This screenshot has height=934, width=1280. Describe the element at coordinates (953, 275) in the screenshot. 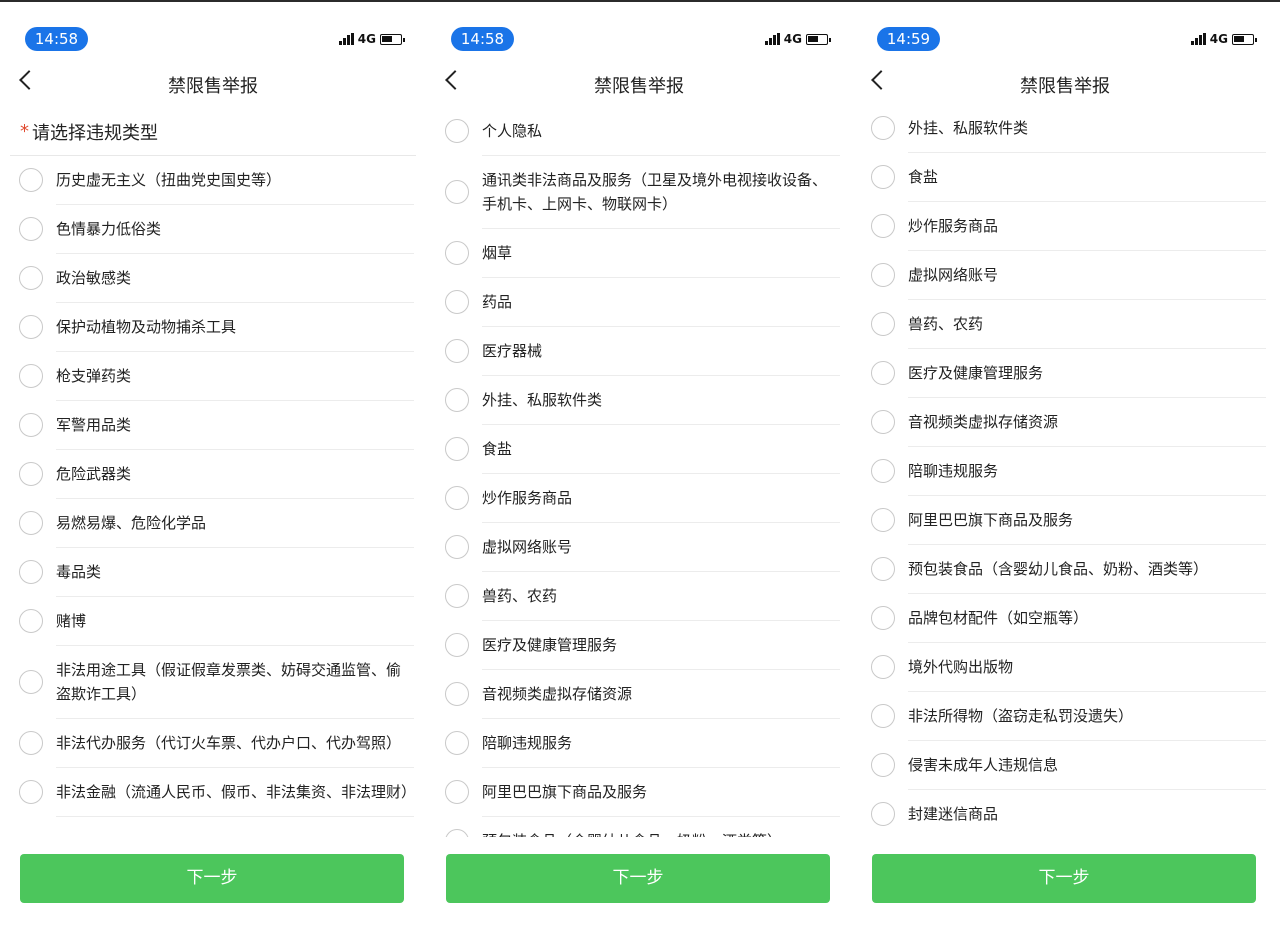

I see `list-item-label: 虚拟网络账号` at that location.